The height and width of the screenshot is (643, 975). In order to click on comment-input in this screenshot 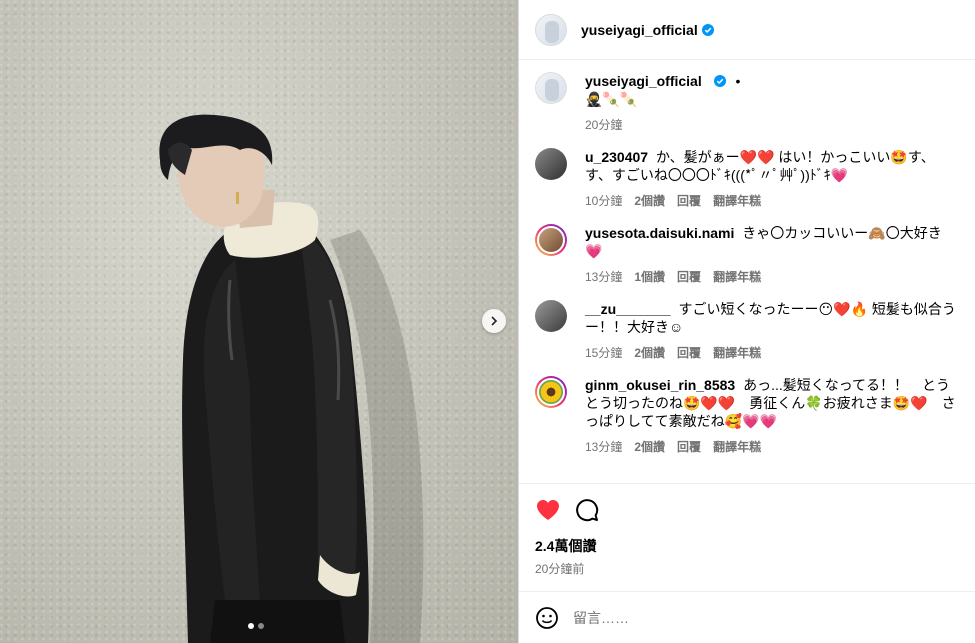, I will do `click(766, 617)`.